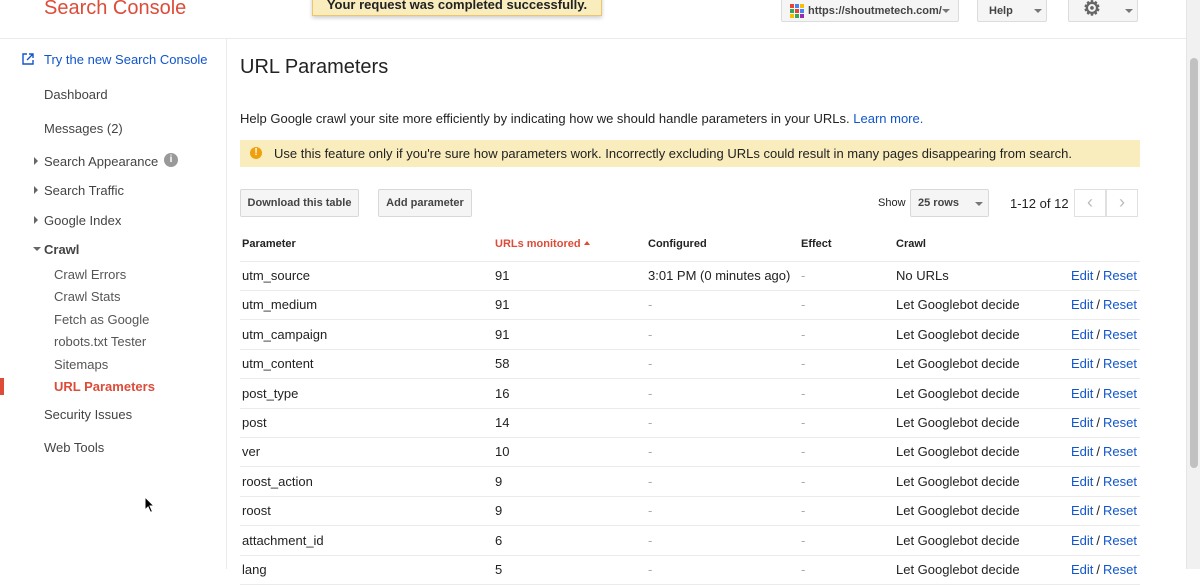 The height and width of the screenshot is (585, 1200). I want to click on header-urls-monitored: URLs monitored, so click(542, 244).